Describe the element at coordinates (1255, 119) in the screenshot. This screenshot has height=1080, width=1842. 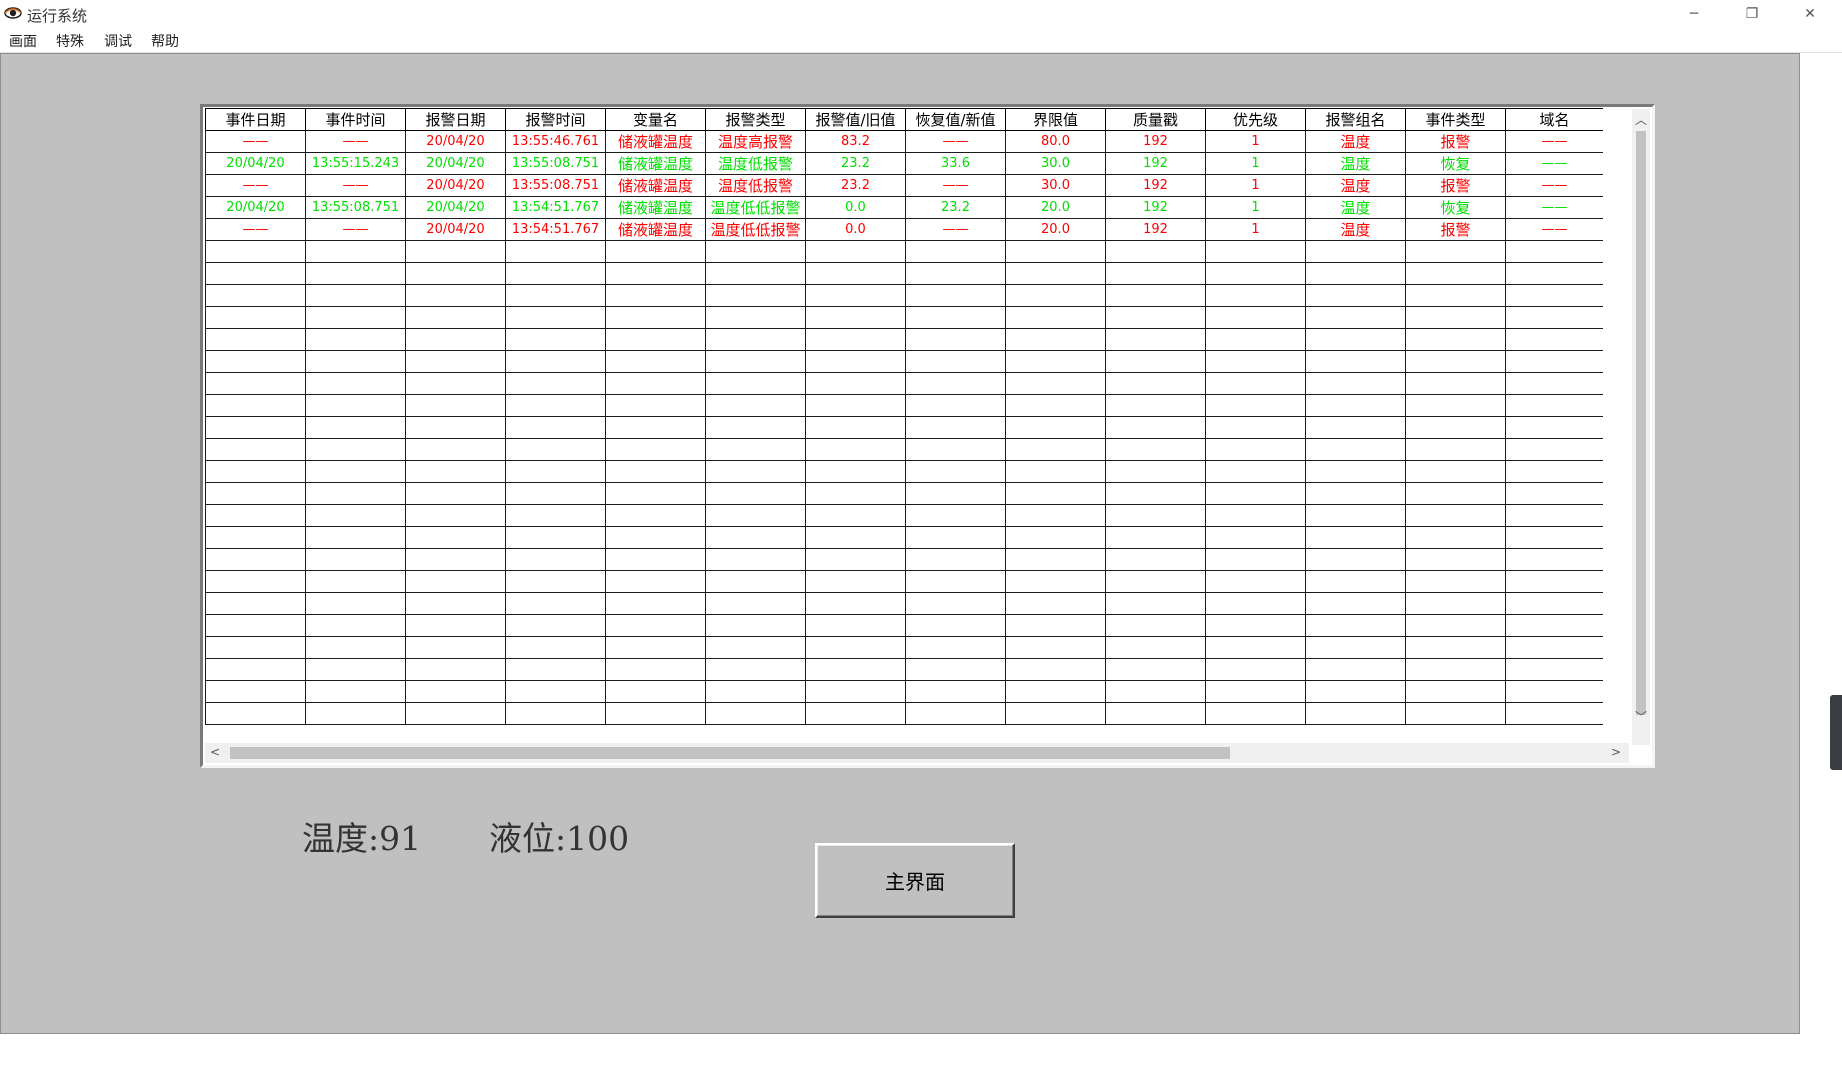
I see `column-header: 优先级` at that location.